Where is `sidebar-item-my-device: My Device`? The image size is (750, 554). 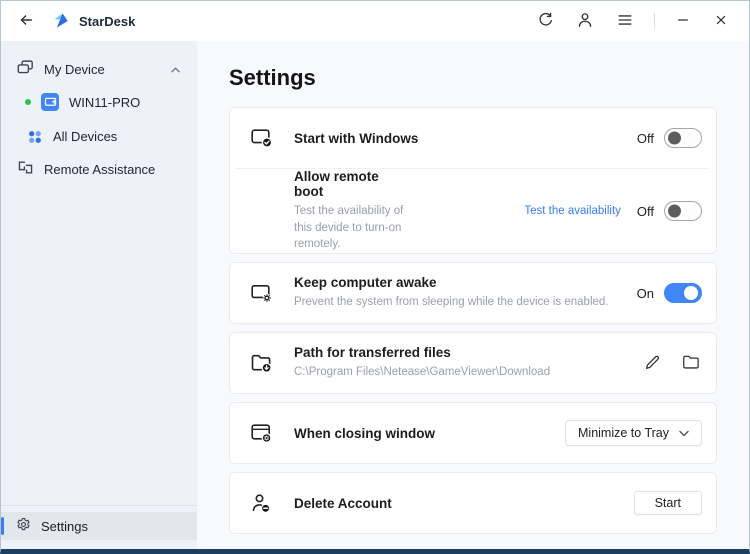
sidebar-item-my-device: My Device is located at coordinates (99, 69).